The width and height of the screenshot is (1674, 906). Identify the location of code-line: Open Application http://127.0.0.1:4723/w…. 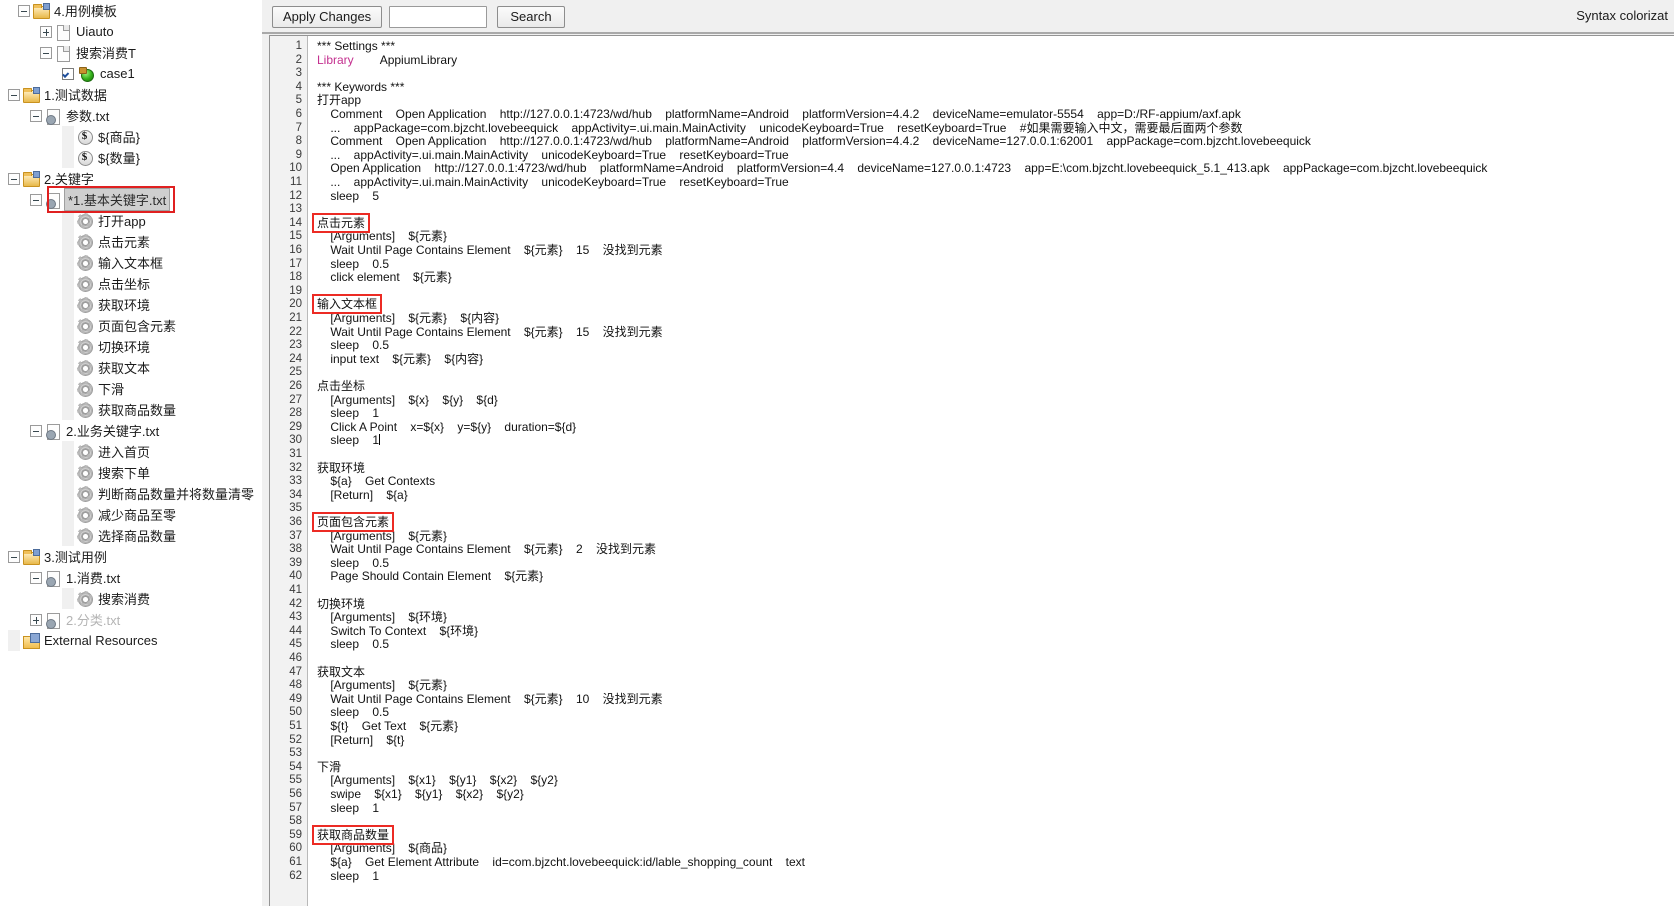
(902, 169).